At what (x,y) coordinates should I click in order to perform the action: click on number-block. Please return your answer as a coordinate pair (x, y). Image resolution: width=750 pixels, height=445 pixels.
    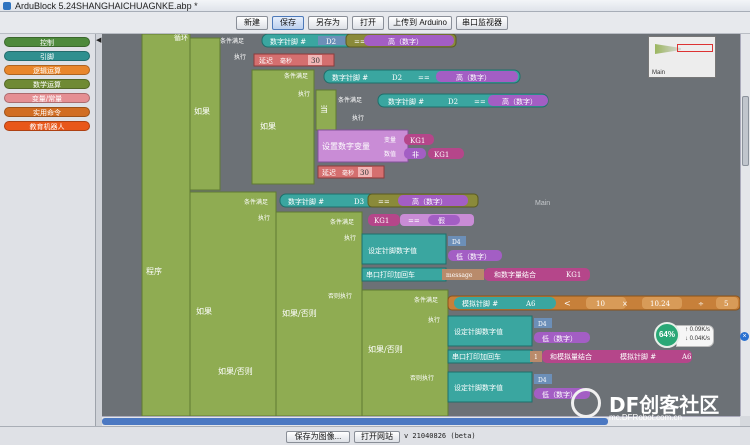
    Looking at the image, I should click on (606, 303).